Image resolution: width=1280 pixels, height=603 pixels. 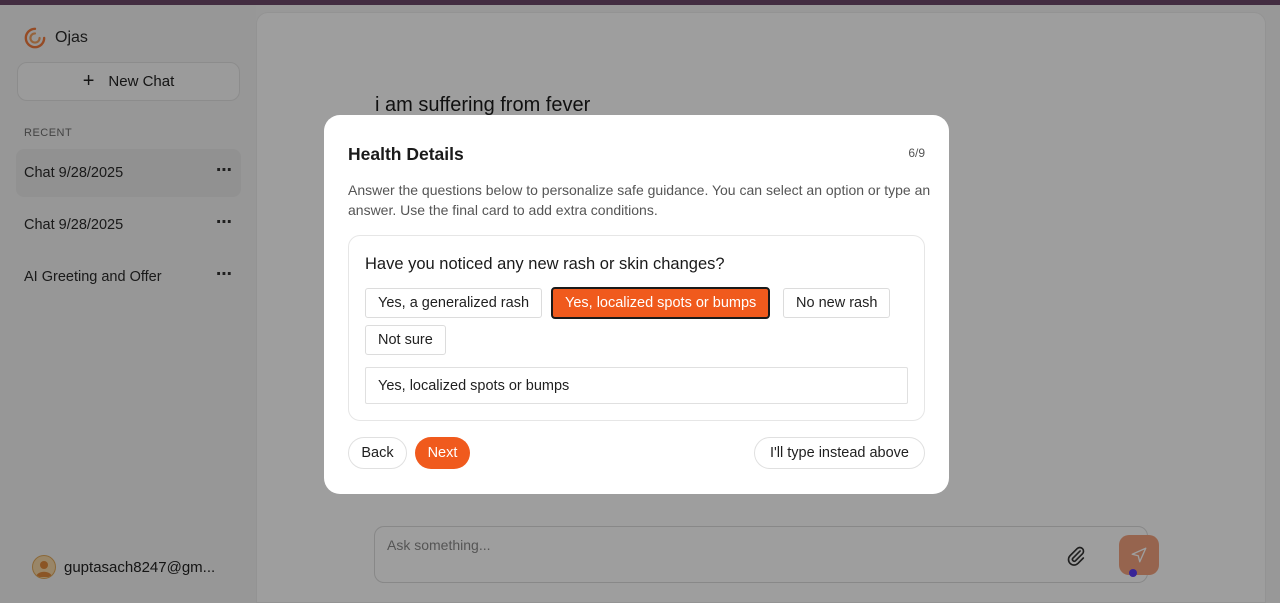 What do you see at coordinates (661, 303) in the screenshot?
I see `option-button-selected: Yes, localized spots or bumps` at bounding box center [661, 303].